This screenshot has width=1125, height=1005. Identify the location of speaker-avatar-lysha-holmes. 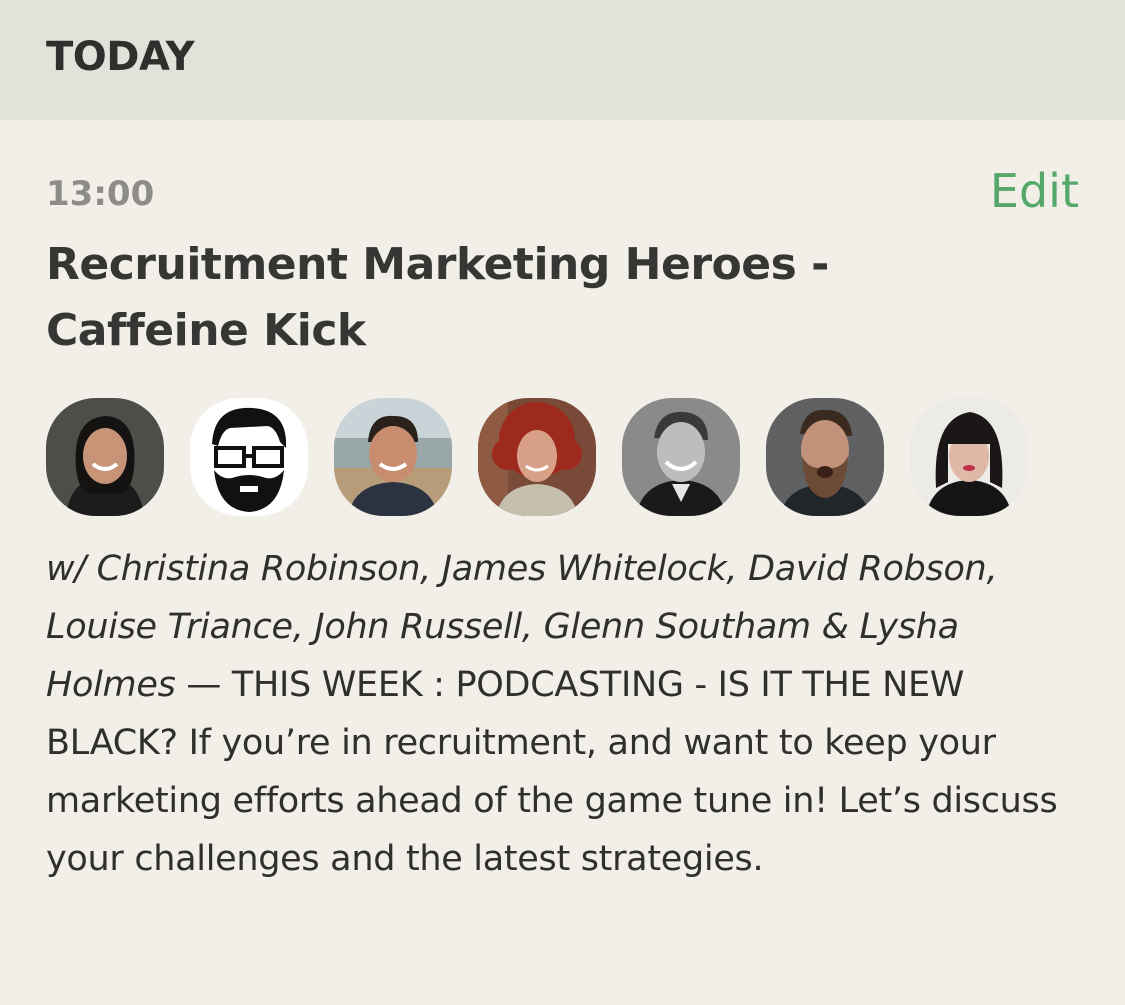
(969, 457).